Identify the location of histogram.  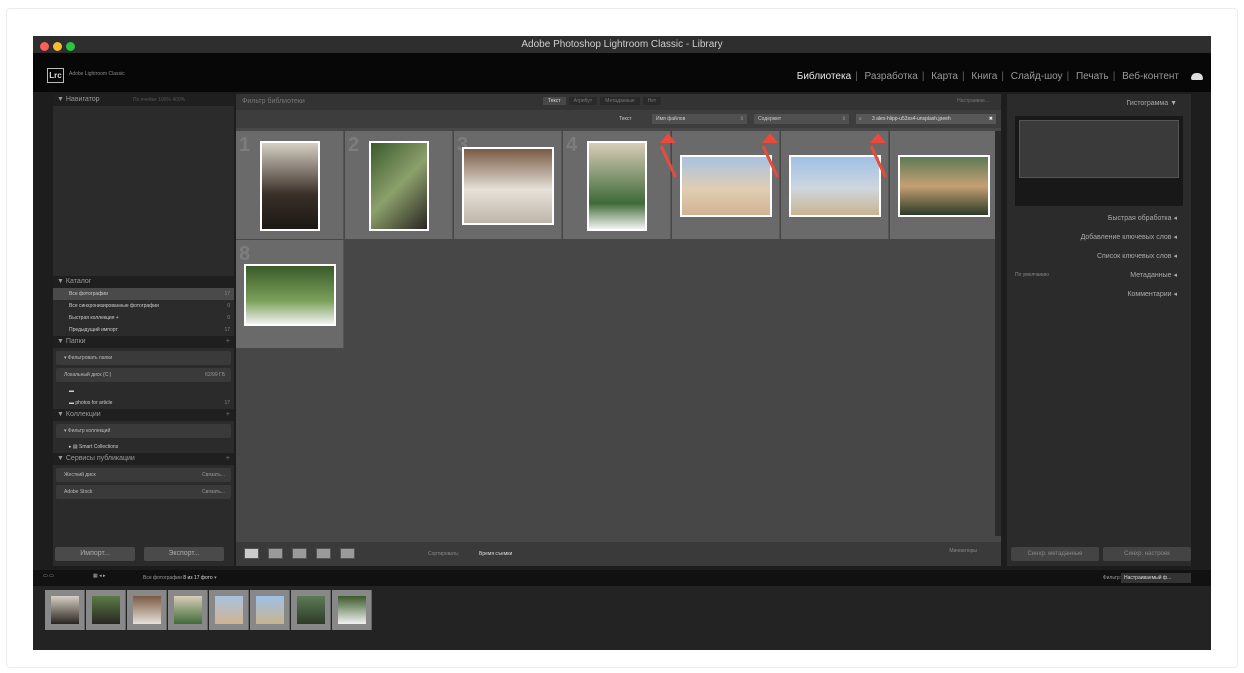
(1099, 161).